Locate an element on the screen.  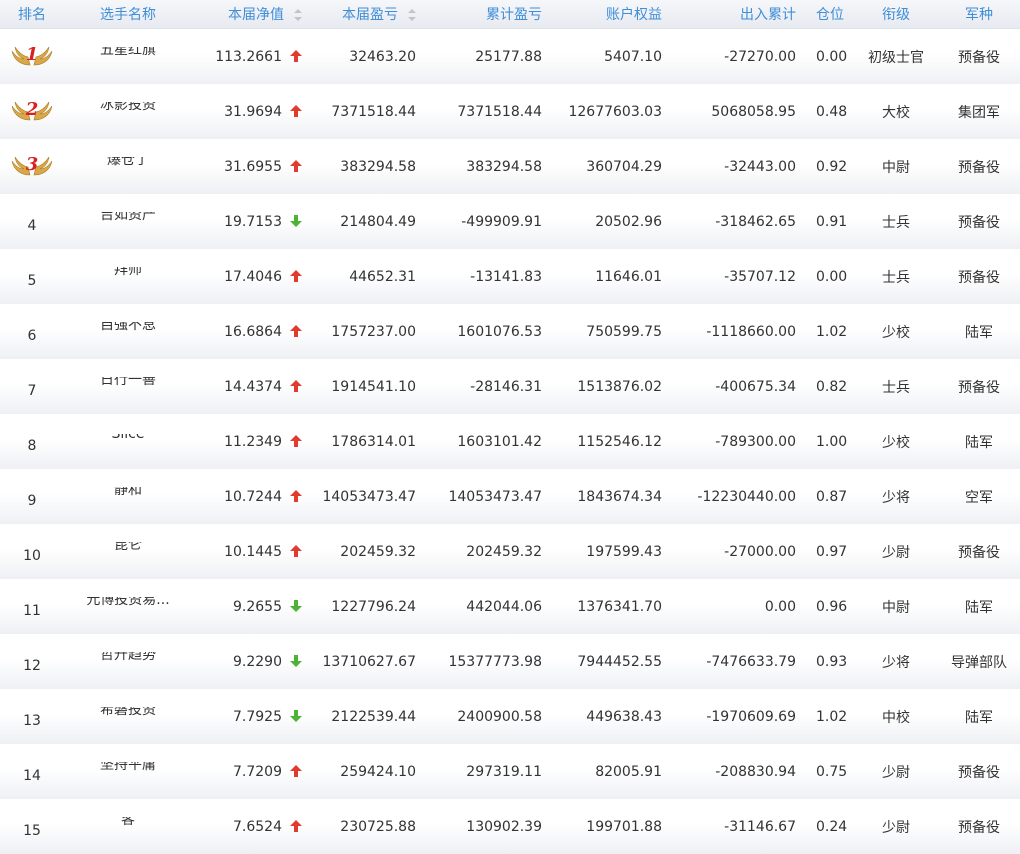
military-rank-cell: 少尉 is located at coordinates (896, 772).